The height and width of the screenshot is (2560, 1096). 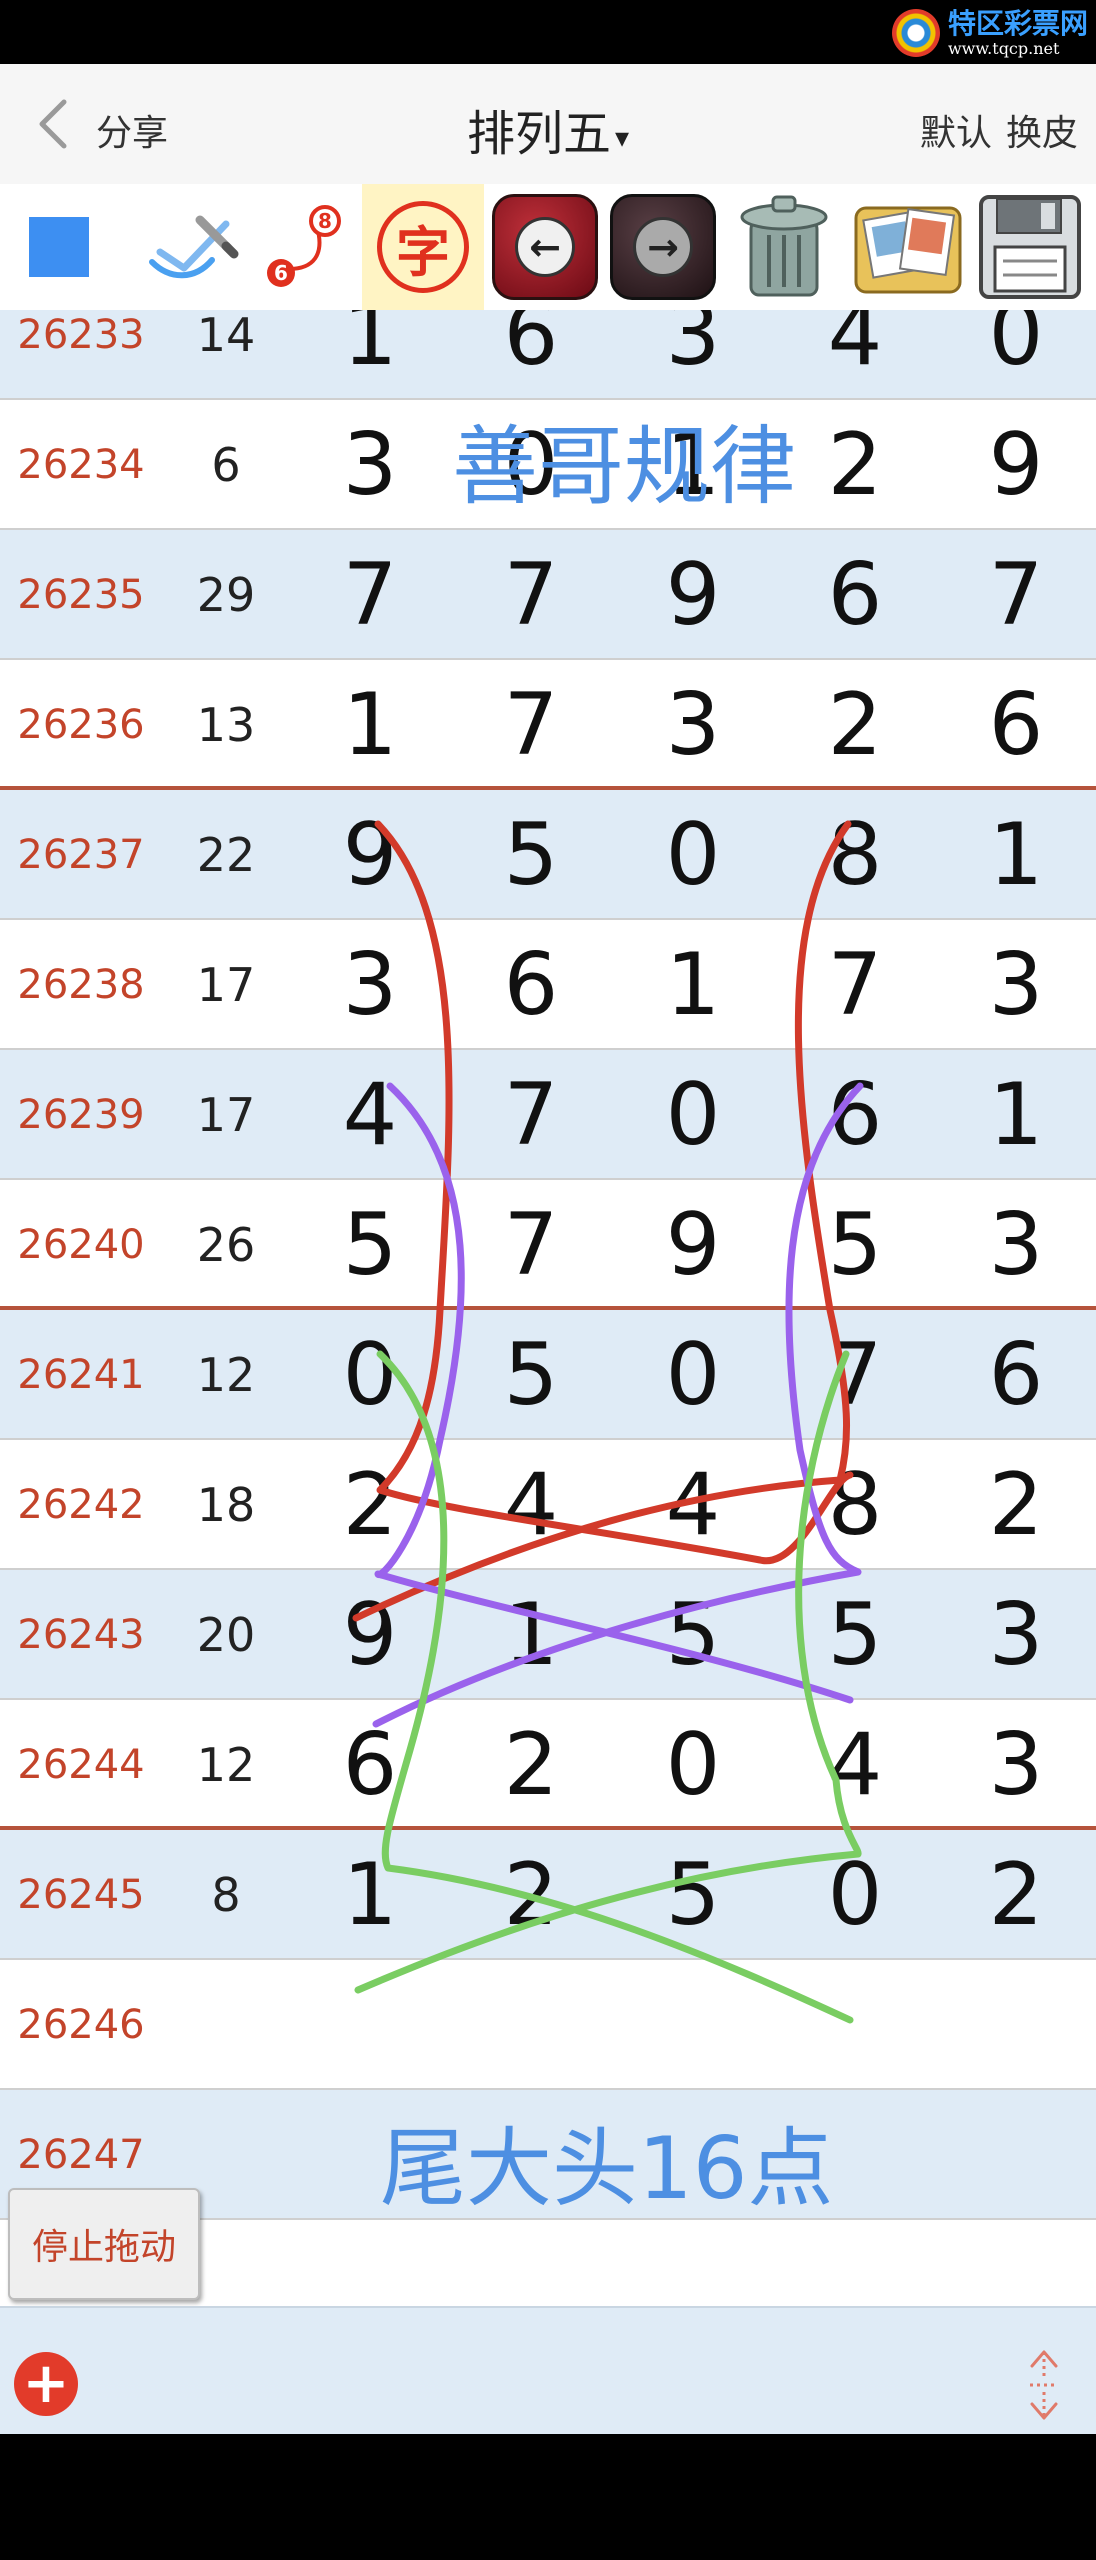 I want to click on photo-button, so click(x=908, y=247).